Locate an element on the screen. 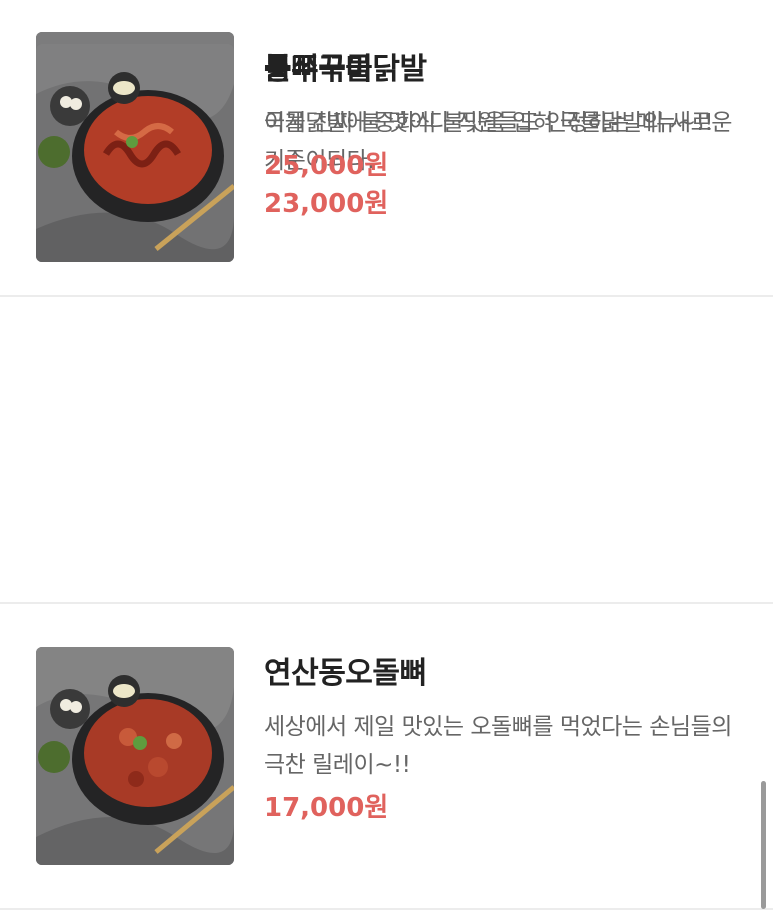  item-name: 연산동오돌뼈 is located at coordinates (345, 673).